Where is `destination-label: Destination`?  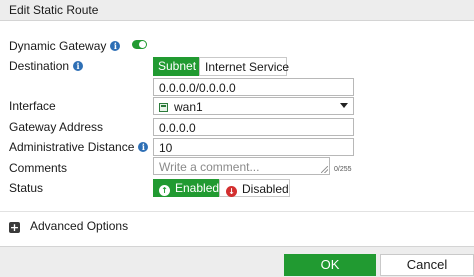
destination-label: Destination is located at coordinates (39, 66).